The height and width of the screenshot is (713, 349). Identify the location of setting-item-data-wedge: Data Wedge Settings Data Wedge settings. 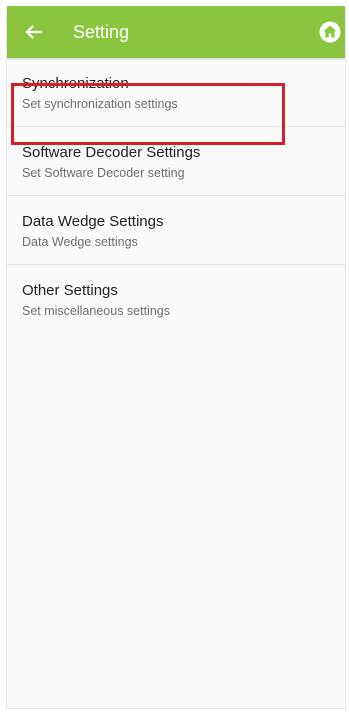
(176, 230).